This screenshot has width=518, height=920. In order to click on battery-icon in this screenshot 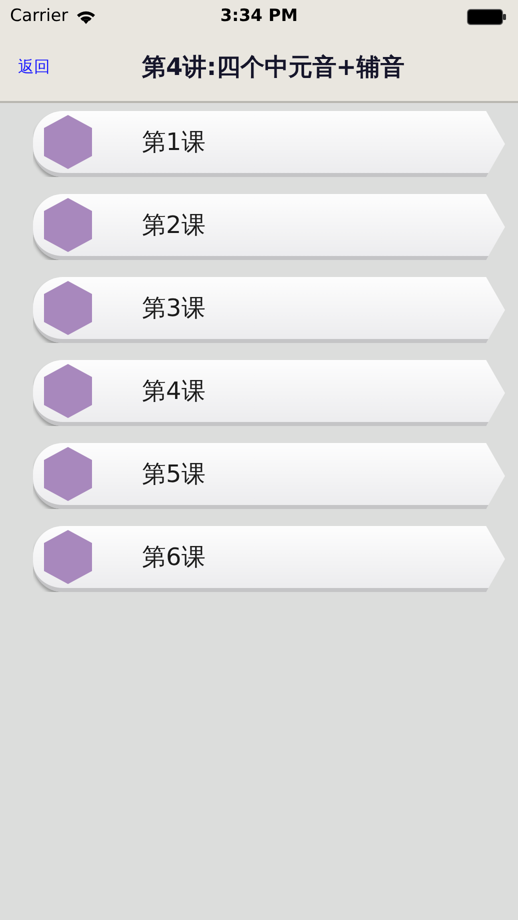, I will do `click(487, 16)`.